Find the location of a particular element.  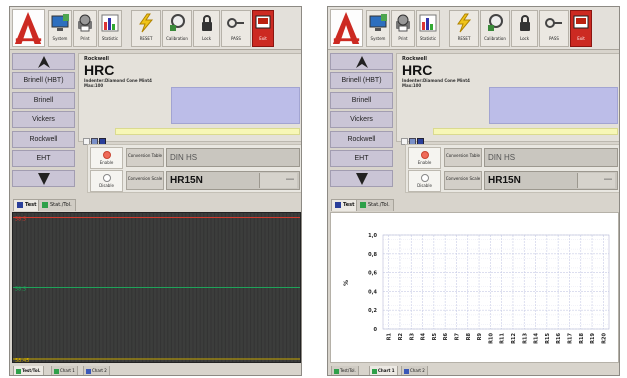

test-tab-icon is located at coordinates (338, 204).